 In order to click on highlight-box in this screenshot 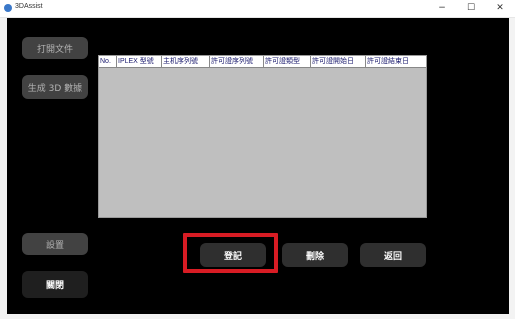, I will do `click(230, 253)`.